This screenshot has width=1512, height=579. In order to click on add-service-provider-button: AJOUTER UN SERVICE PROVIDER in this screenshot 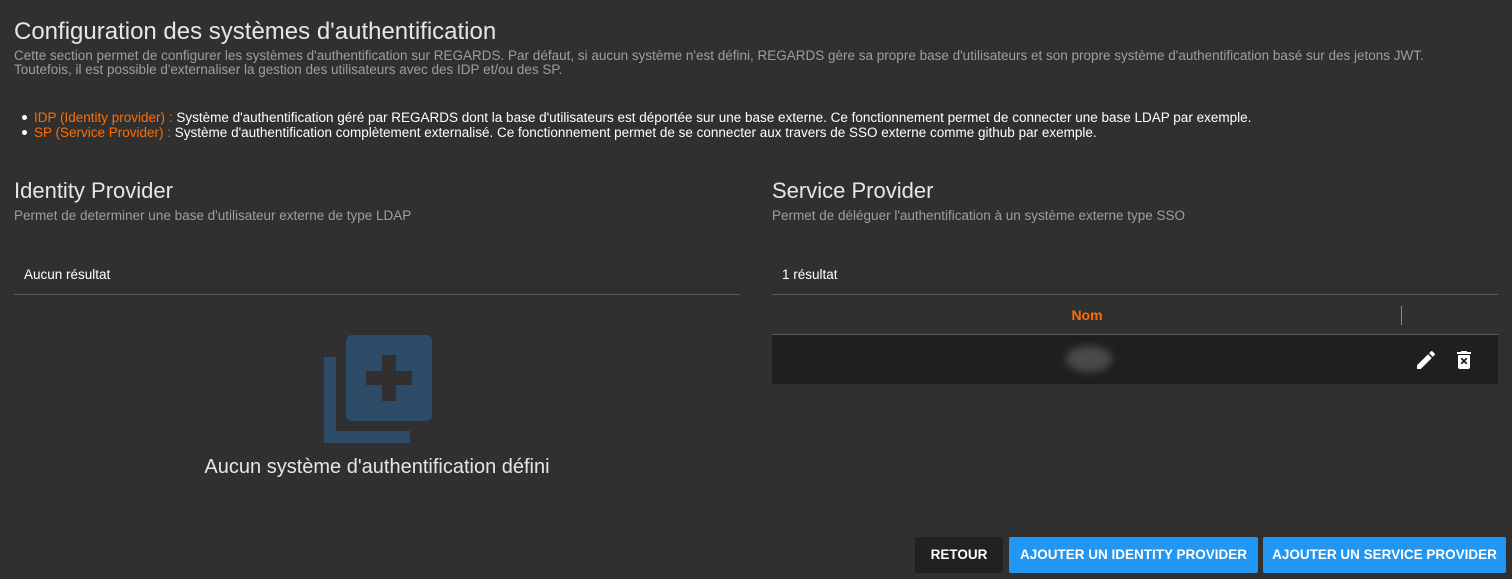, I will do `click(1384, 555)`.